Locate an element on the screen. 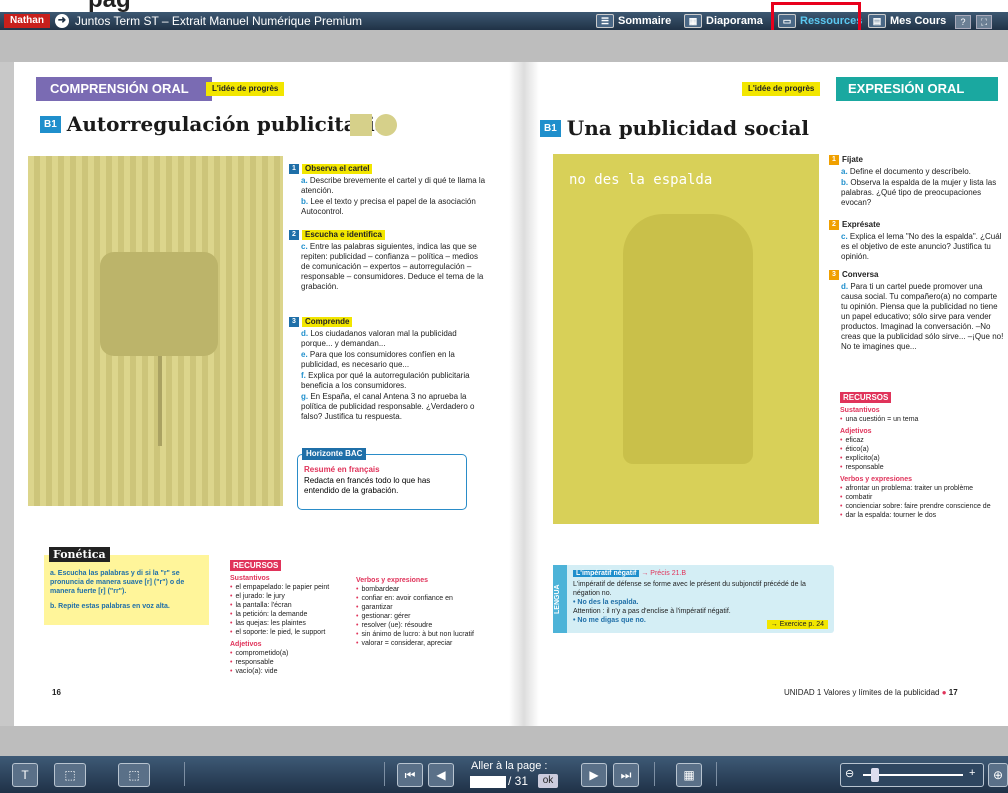  poster-image is located at coordinates (155, 331).